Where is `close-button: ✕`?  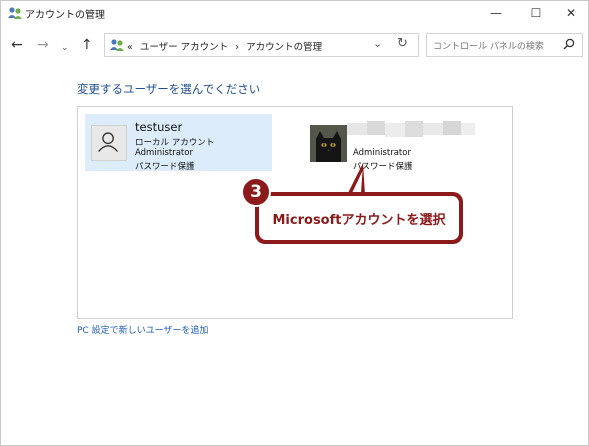 close-button: ✕ is located at coordinates (570, 13).